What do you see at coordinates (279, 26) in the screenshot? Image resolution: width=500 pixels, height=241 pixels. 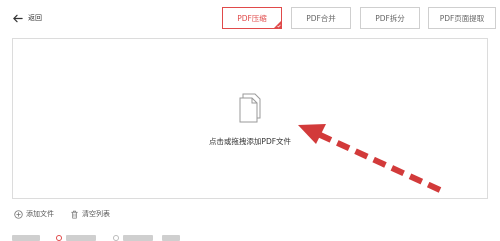 I see `check-icon` at bounding box center [279, 26].